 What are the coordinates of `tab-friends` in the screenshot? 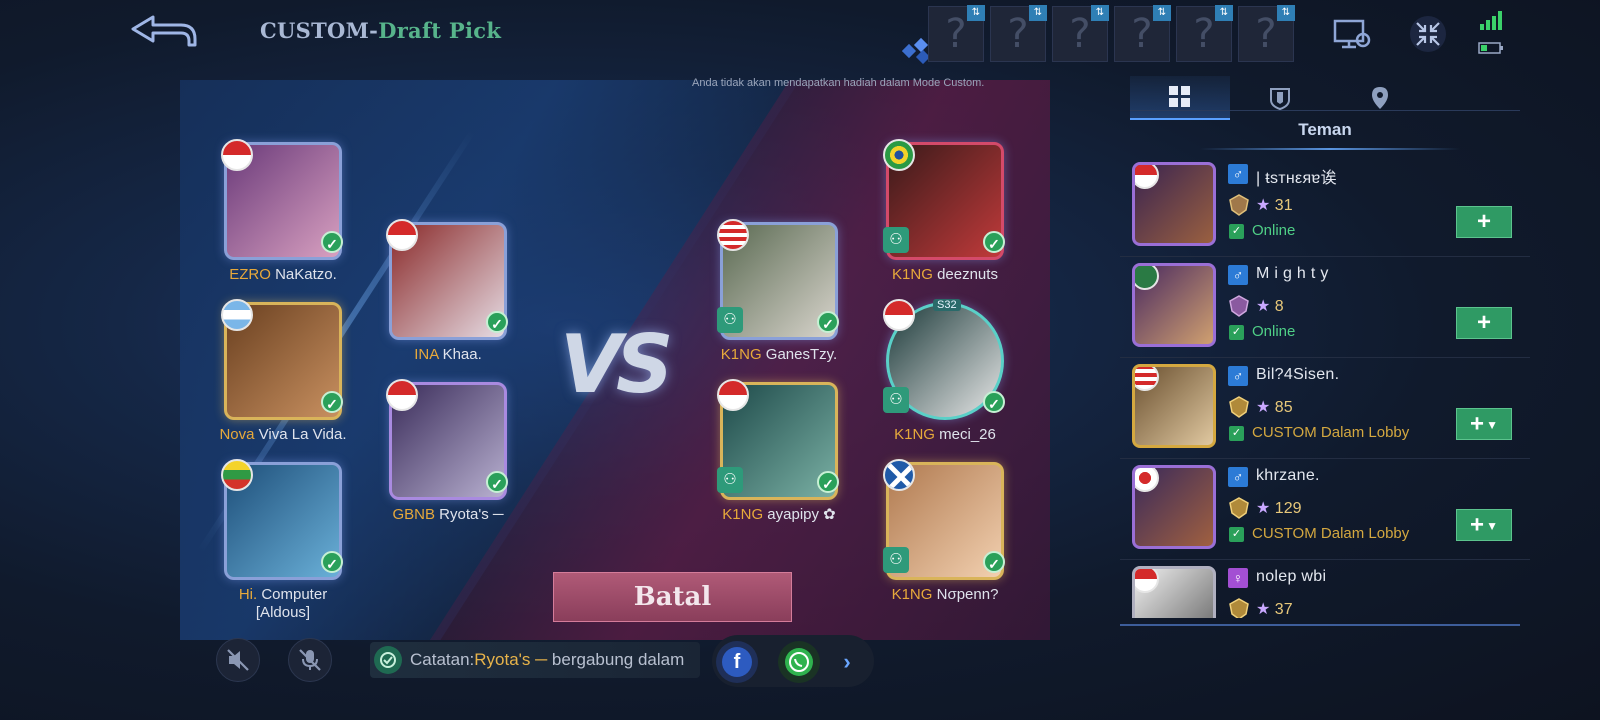 It's located at (1180, 98).